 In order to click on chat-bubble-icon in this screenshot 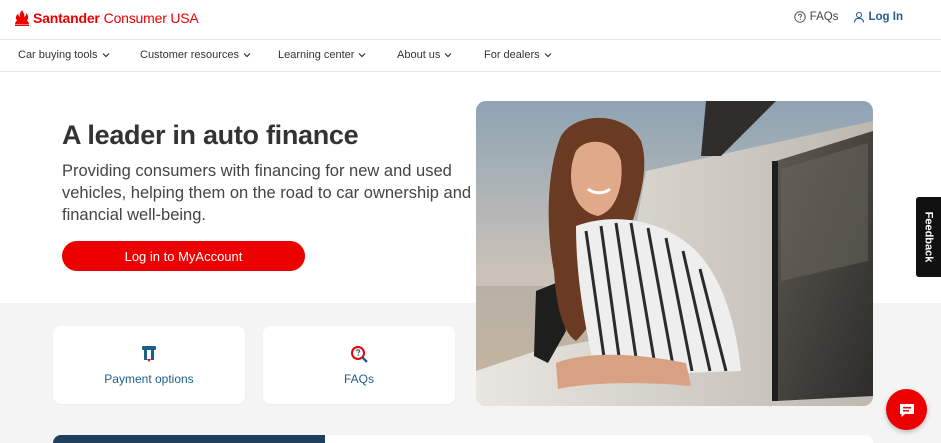, I will do `click(906, 410)`.